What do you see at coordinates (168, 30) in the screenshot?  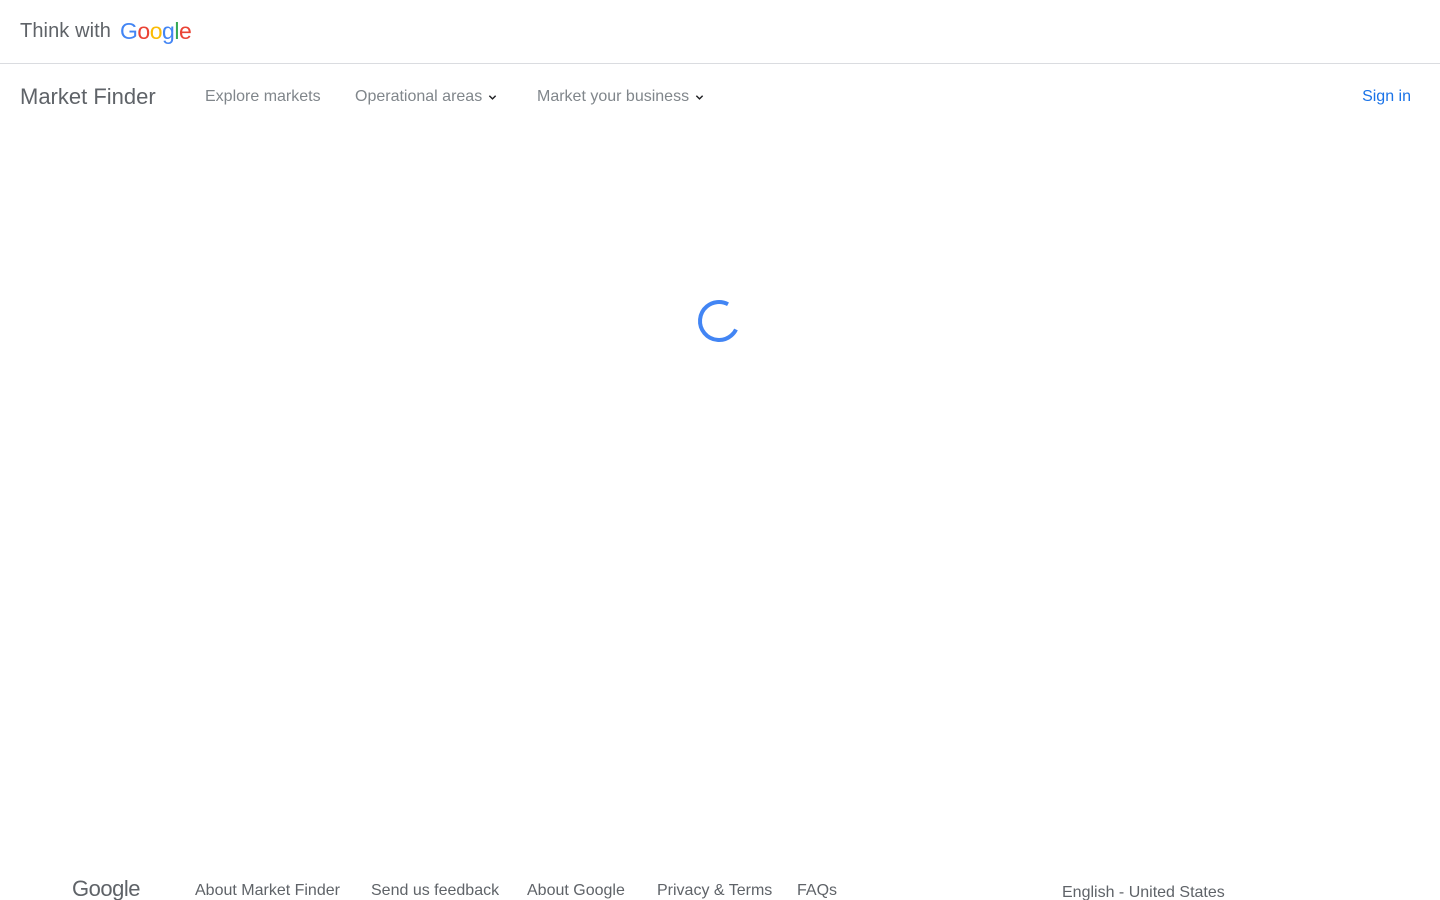 I see `google-letter: g` at bounding box center [168, 30].